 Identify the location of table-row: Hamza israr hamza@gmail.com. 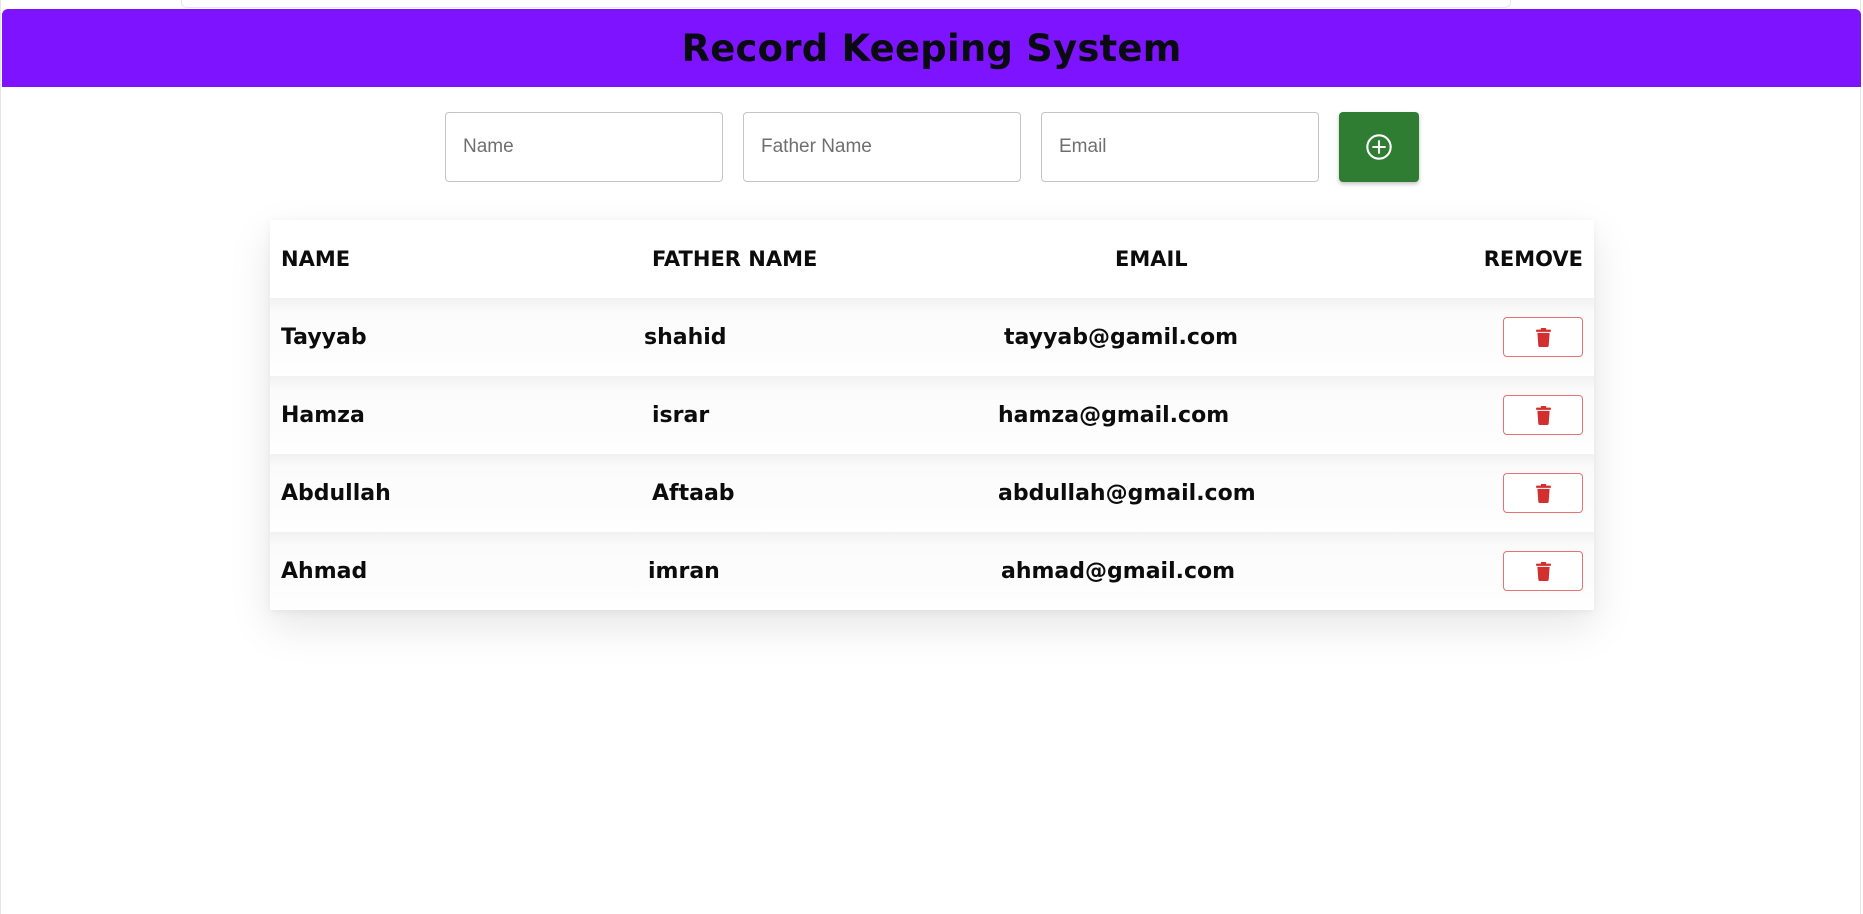
(932, 415).